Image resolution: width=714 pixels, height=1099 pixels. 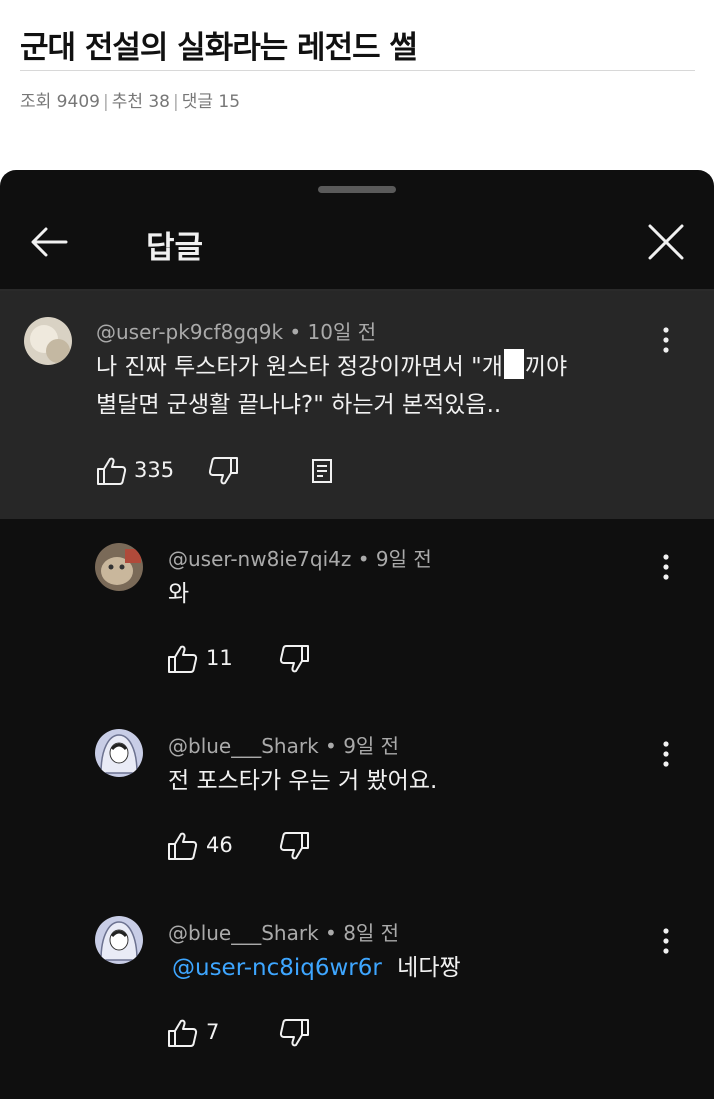 I want to click on view-count: 조회 9409, so click(x=60, y=102).